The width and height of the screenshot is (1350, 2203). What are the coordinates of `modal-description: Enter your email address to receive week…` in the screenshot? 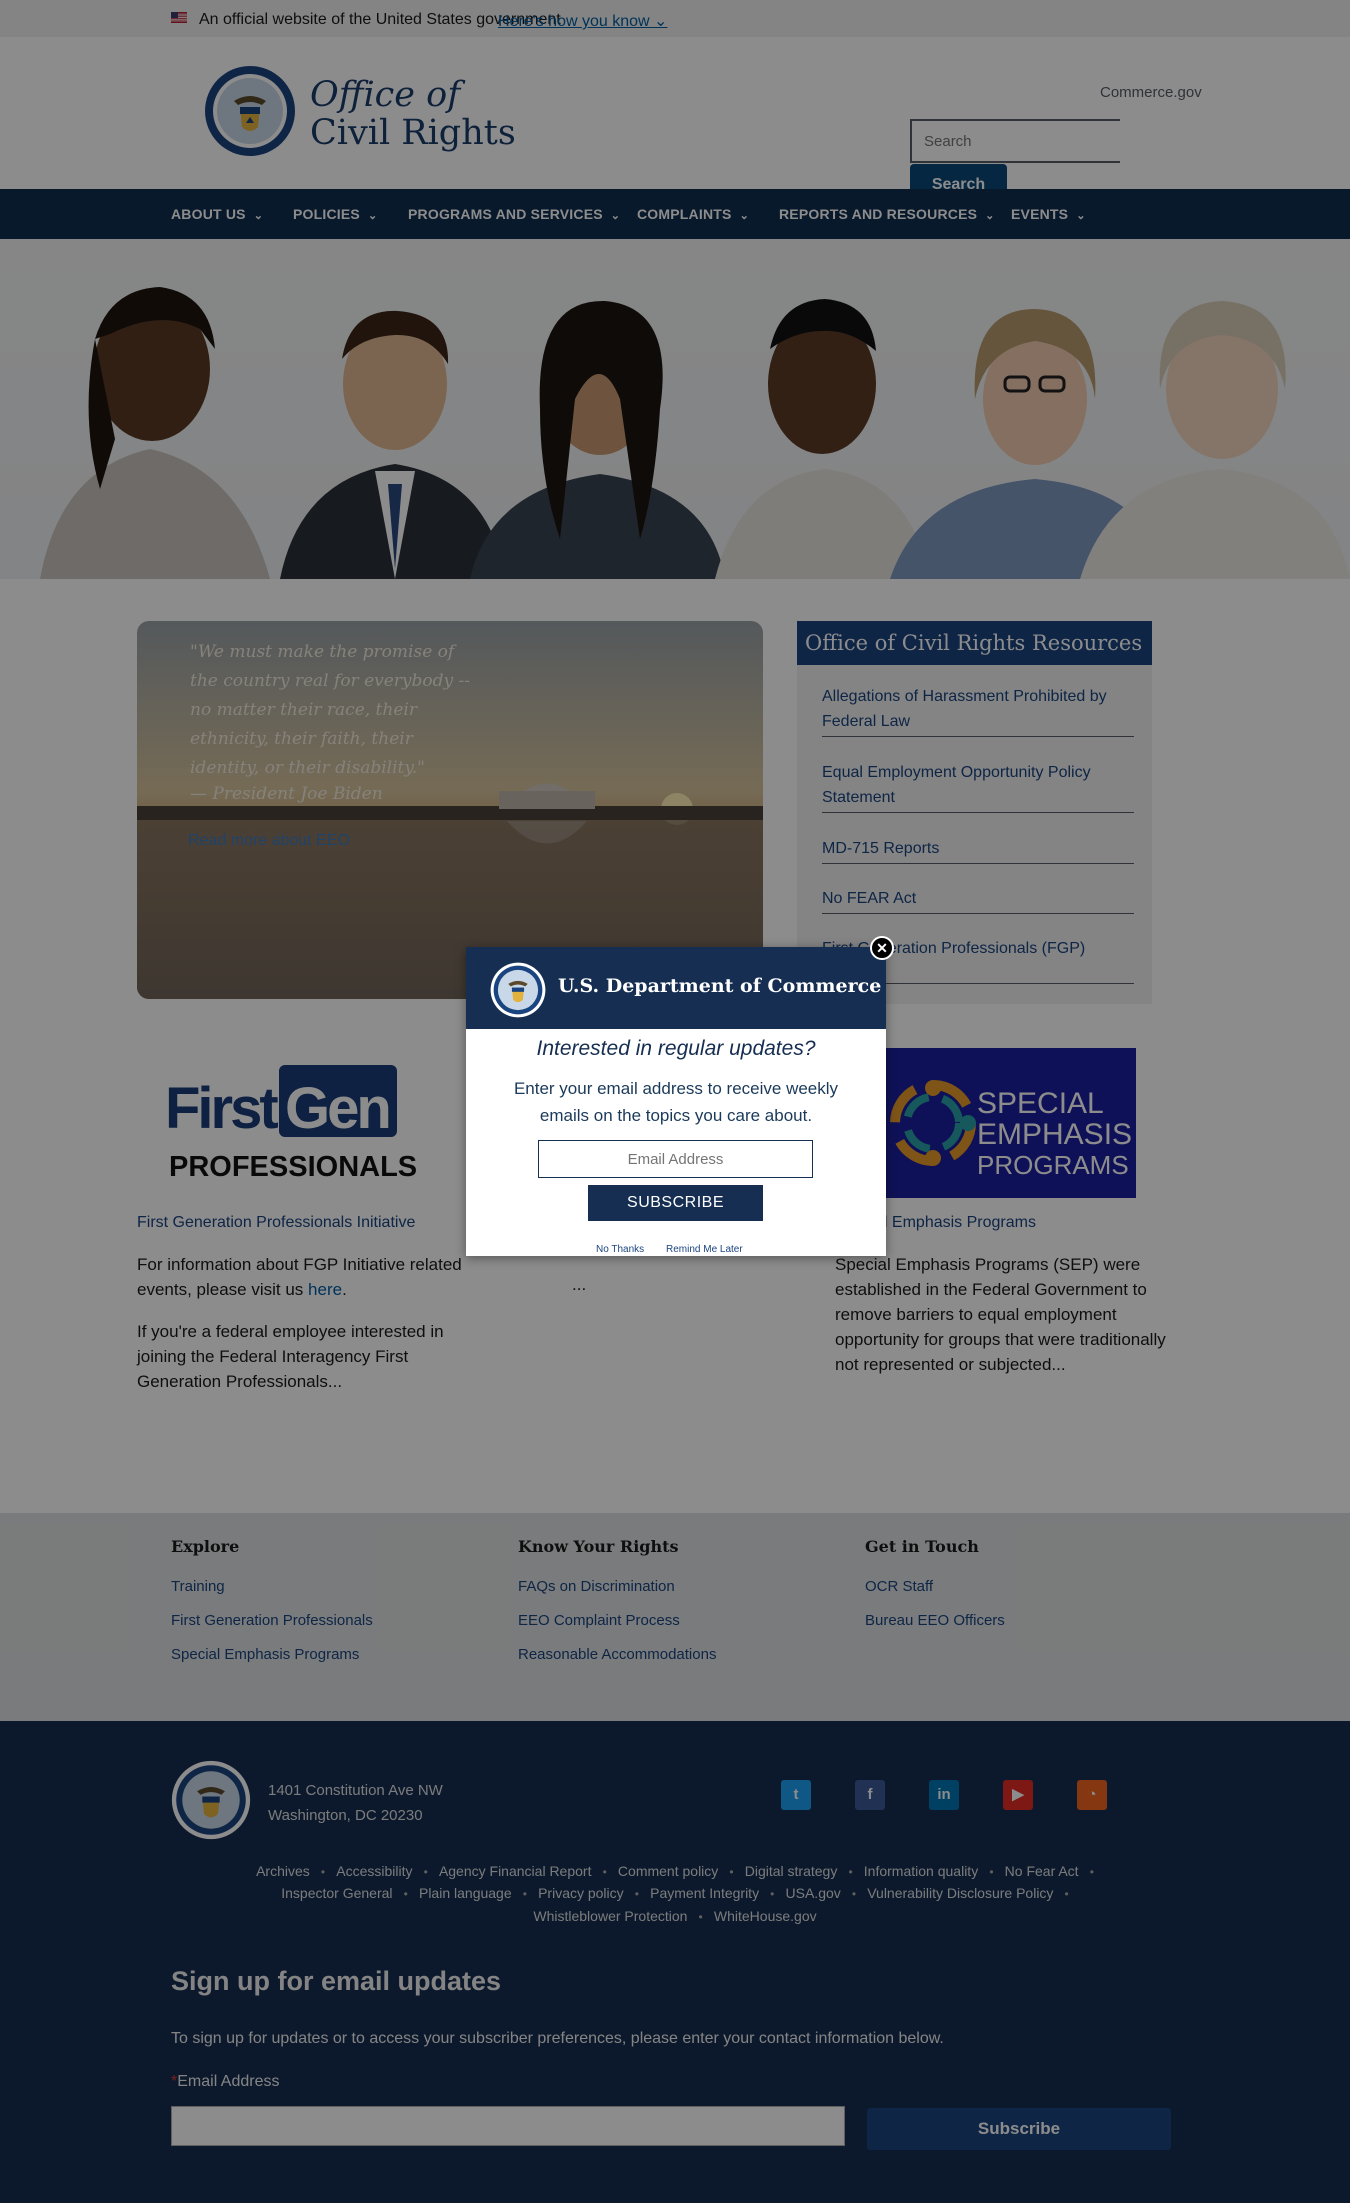 It's located at (676, 1102).